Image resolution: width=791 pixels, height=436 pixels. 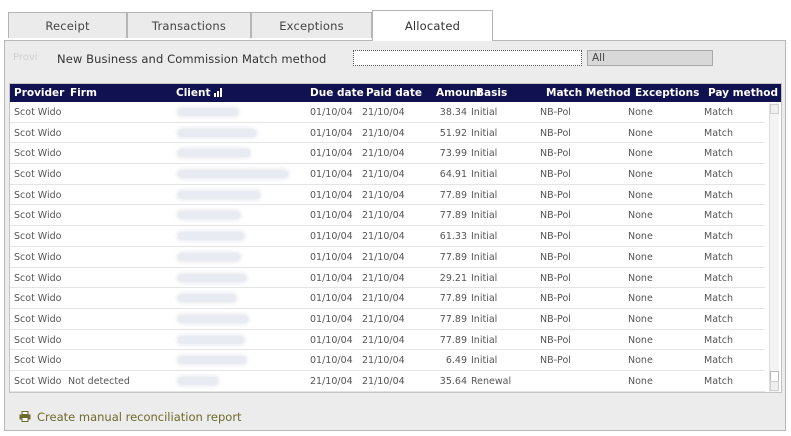 I want to click on tab-exceptions: Exceptions, so click(x=311, y=25).